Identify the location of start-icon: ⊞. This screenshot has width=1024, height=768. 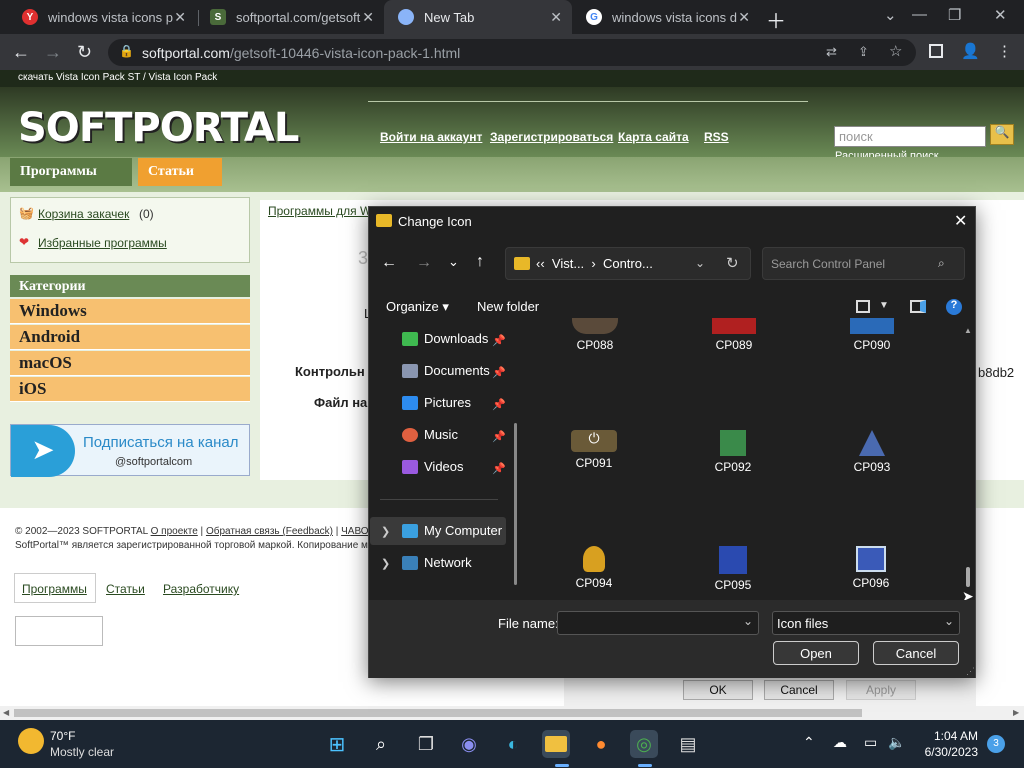
(337, 744).